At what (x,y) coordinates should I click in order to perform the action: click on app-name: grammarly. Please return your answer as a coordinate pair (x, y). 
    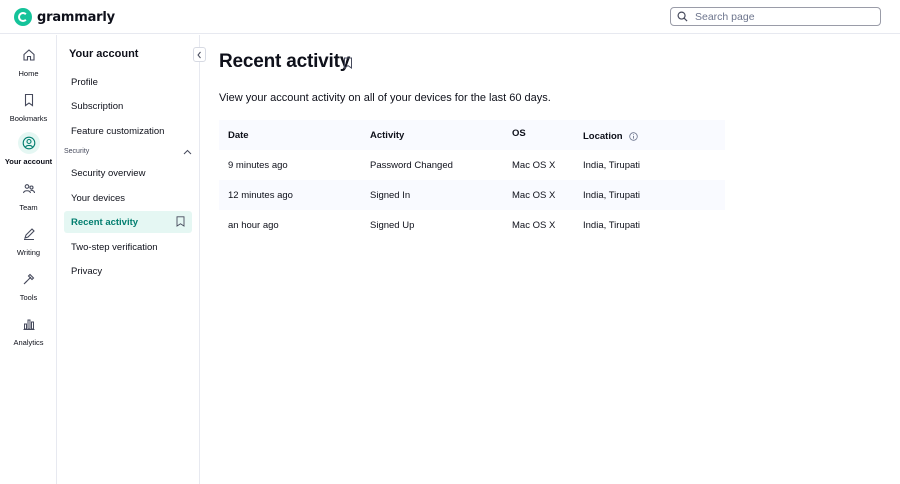
    Looking at the image, I should click on (76, 17).